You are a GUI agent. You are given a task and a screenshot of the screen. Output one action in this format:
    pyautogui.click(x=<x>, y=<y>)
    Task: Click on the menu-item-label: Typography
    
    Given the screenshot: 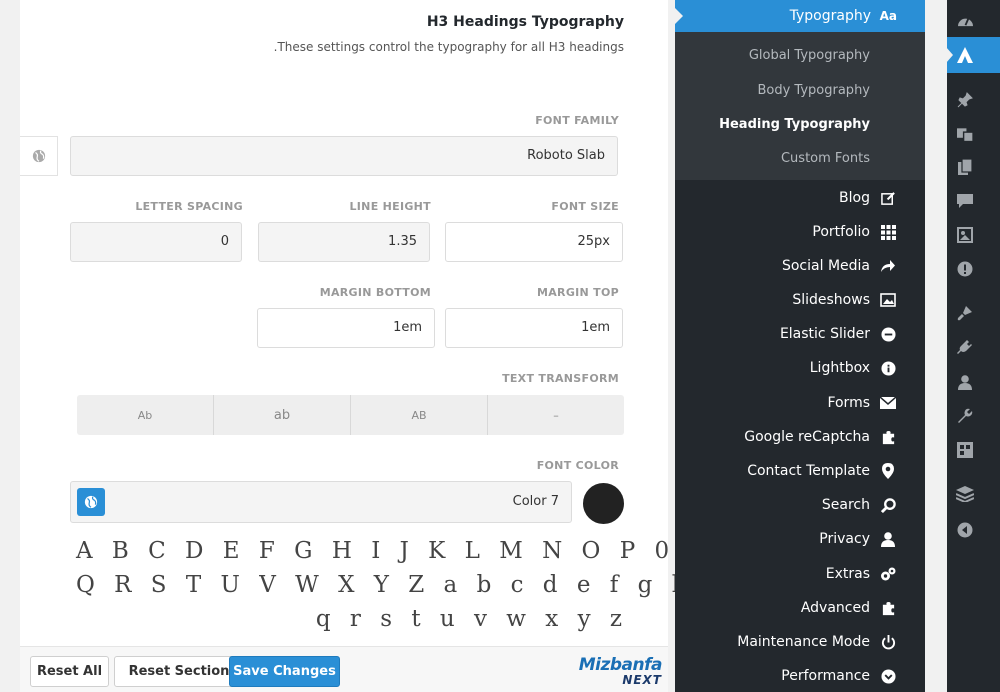 What is the action you would take?
    pyautogui.click(x=830, y=16)
    